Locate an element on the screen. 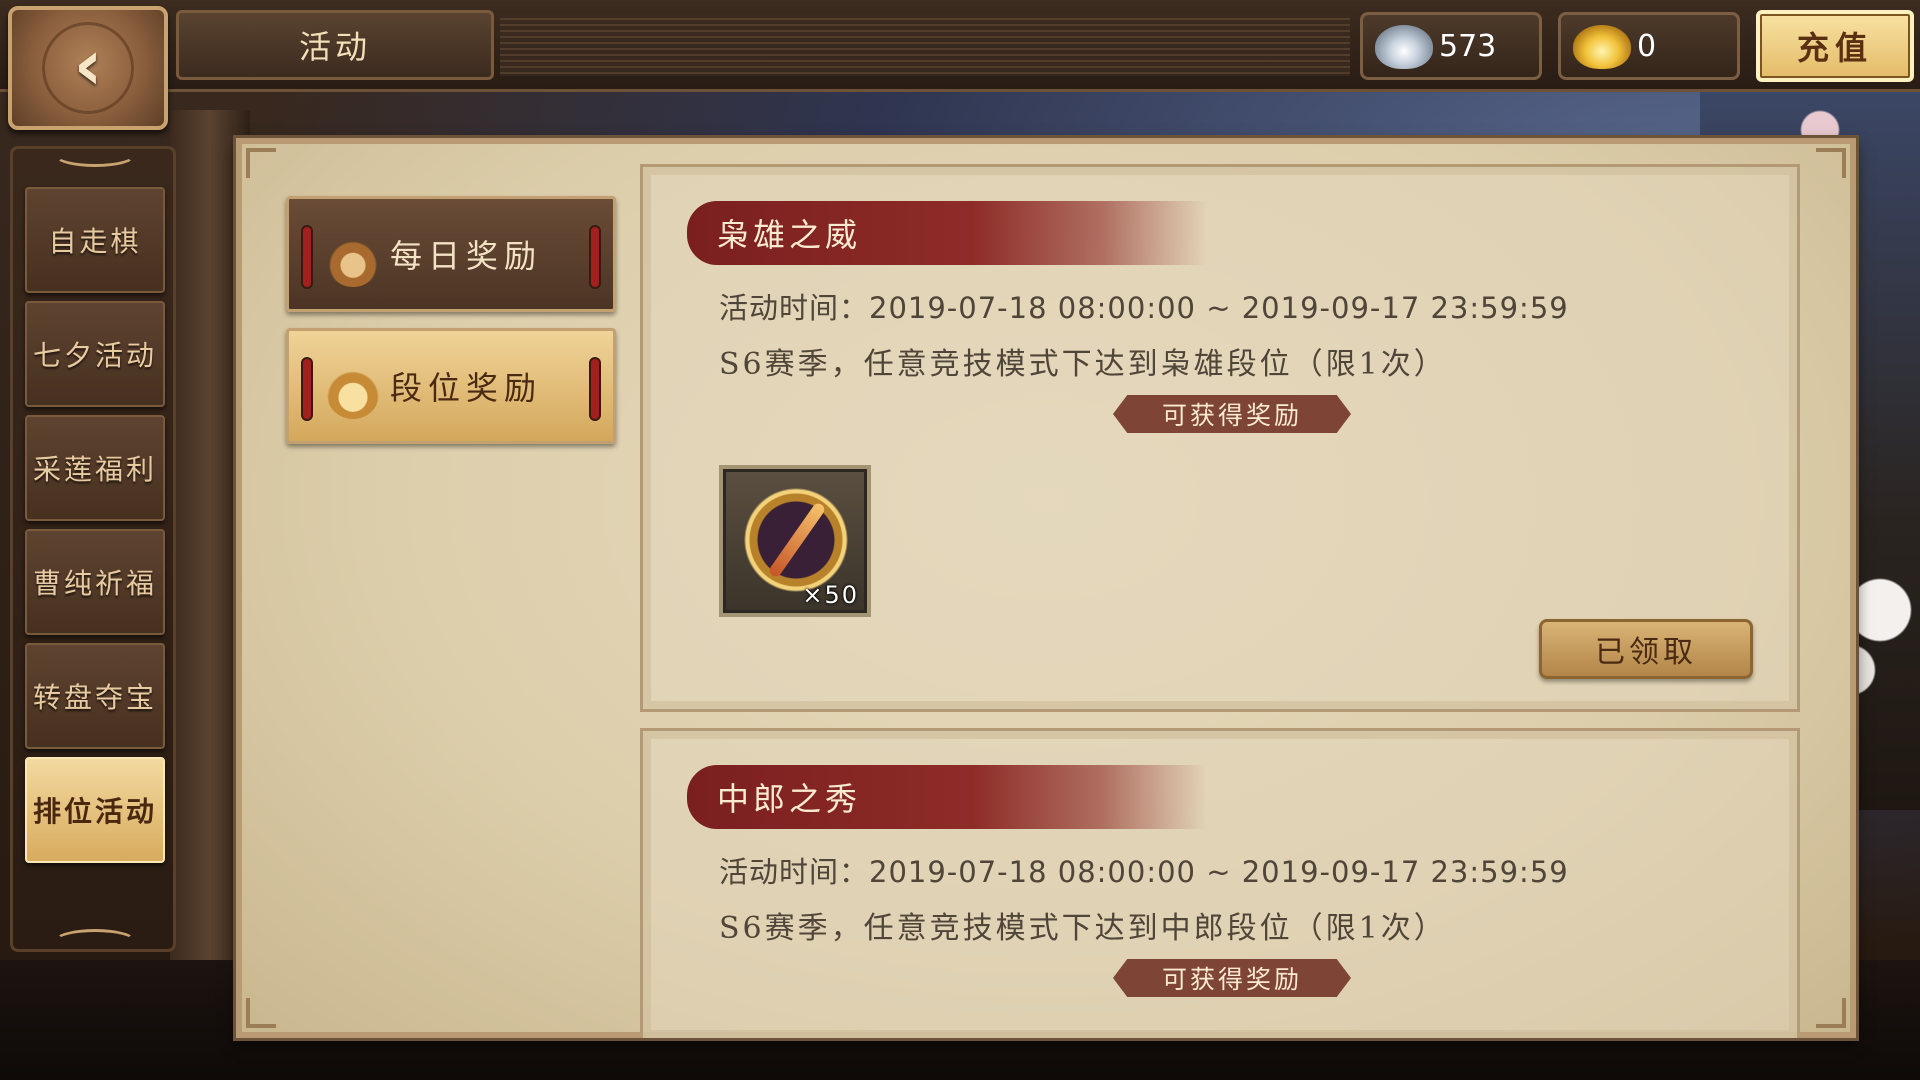 This screenshot has width=1920, height=1080. top-bar-decoration is located at coordinates (925, 45).